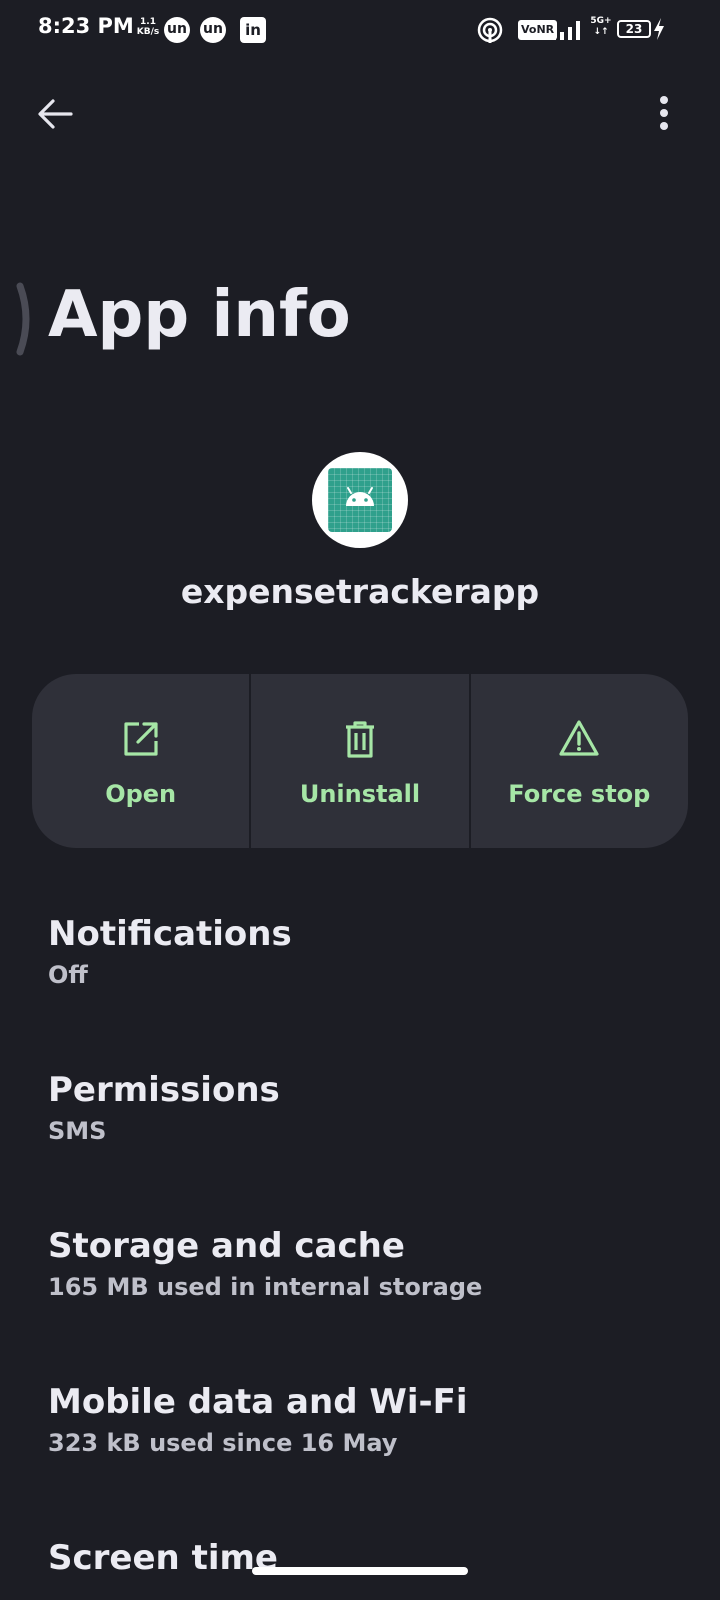  I want to click on setting-title: Permissions, so click(164, 1090).